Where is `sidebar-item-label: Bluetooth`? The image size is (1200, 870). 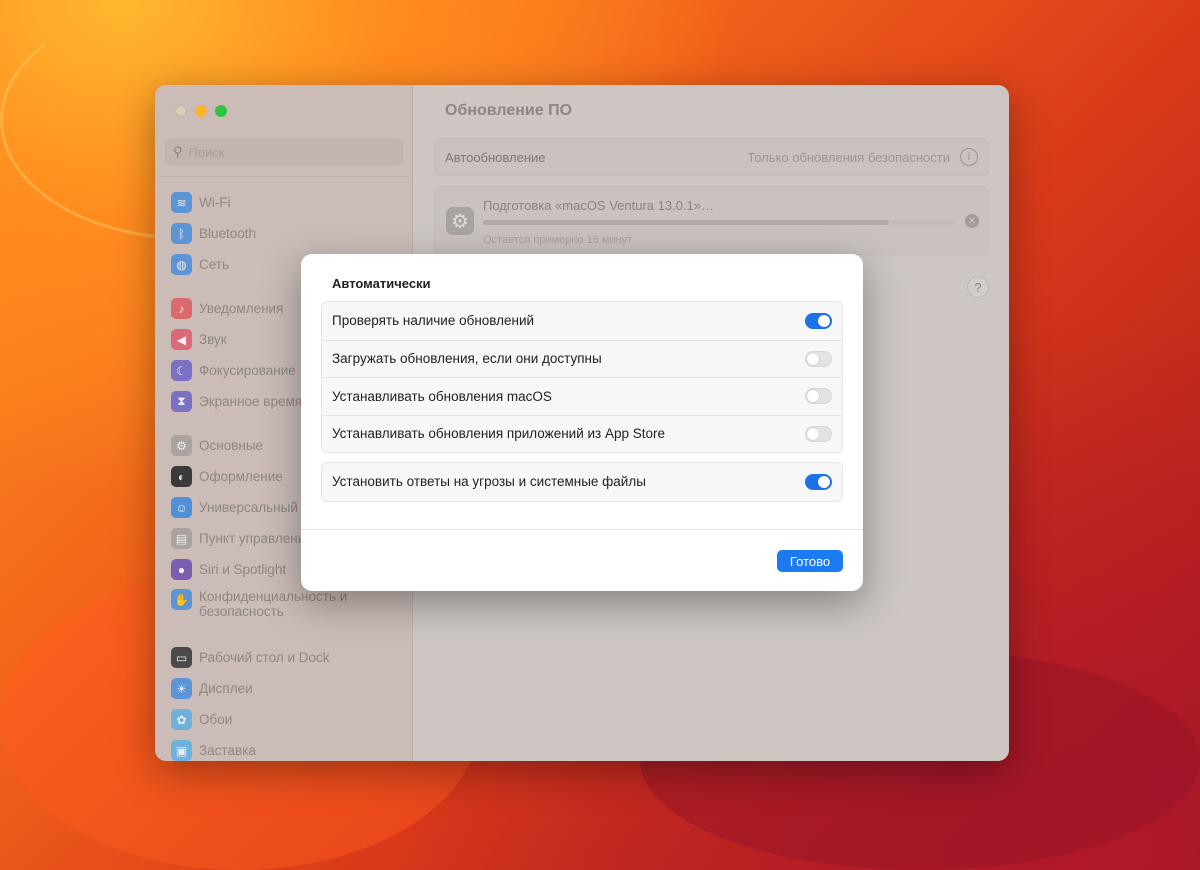
sidebar-item-label: Bluetooth is located at coordinates (228, 233).